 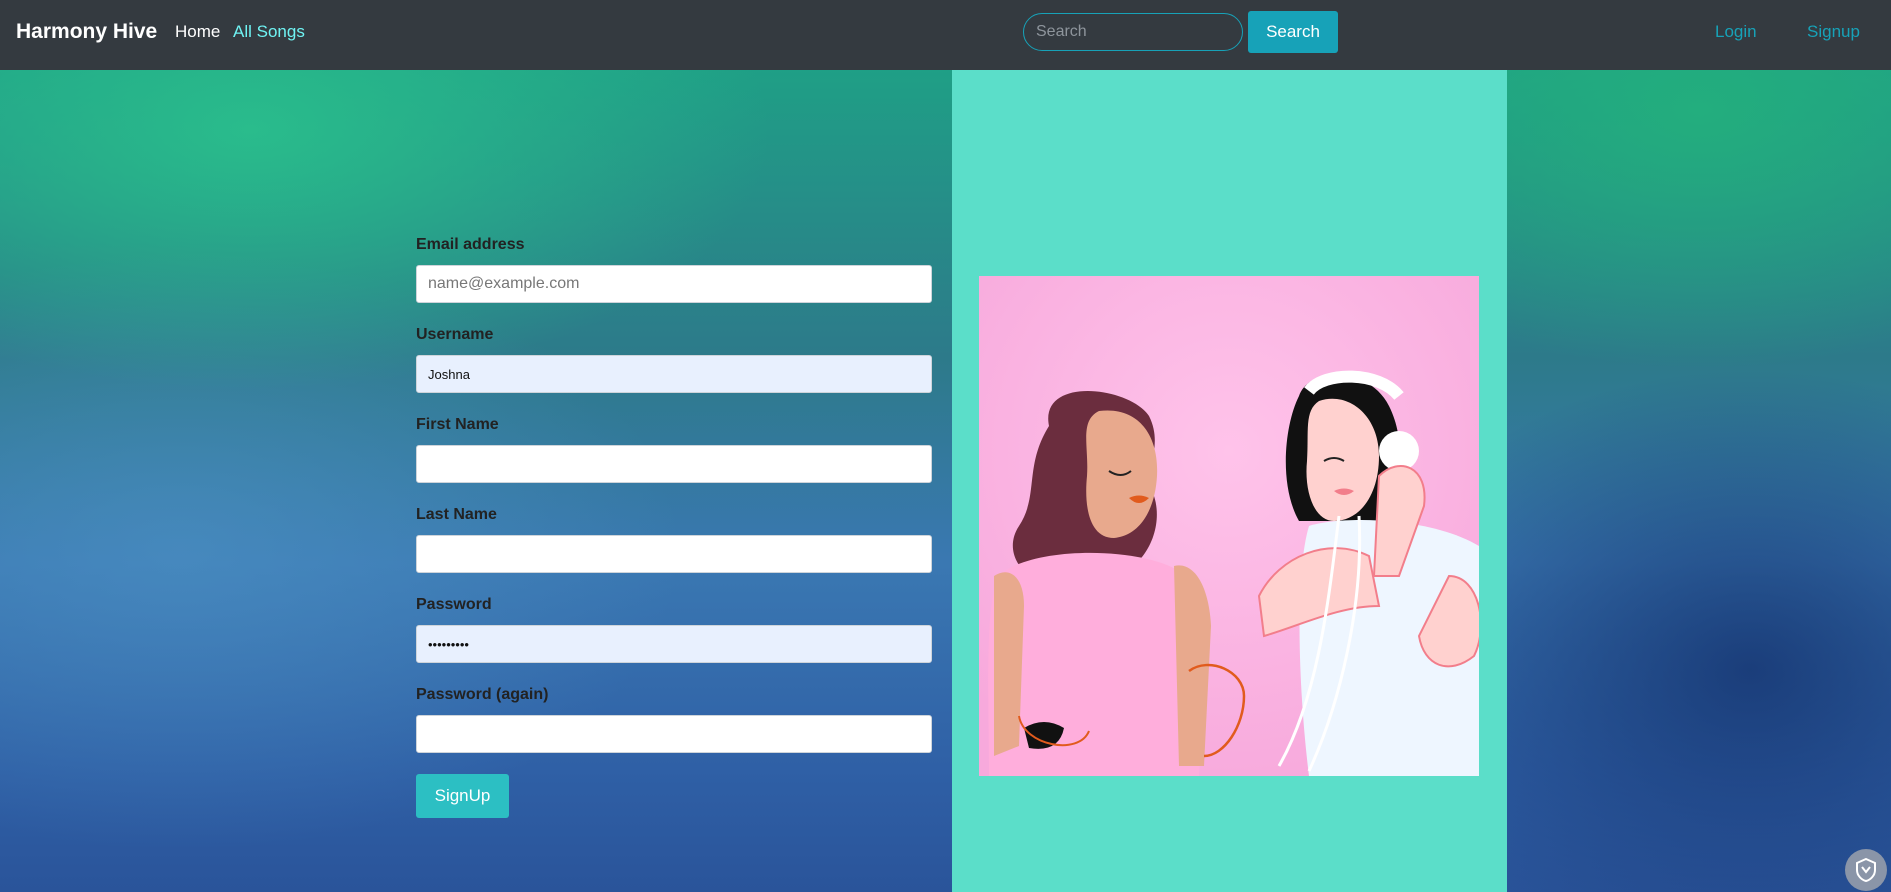 What do you see at coordinates (1866, 870) in the screenshot?
I see `shield-icon` at bounding box center [1866, 870].